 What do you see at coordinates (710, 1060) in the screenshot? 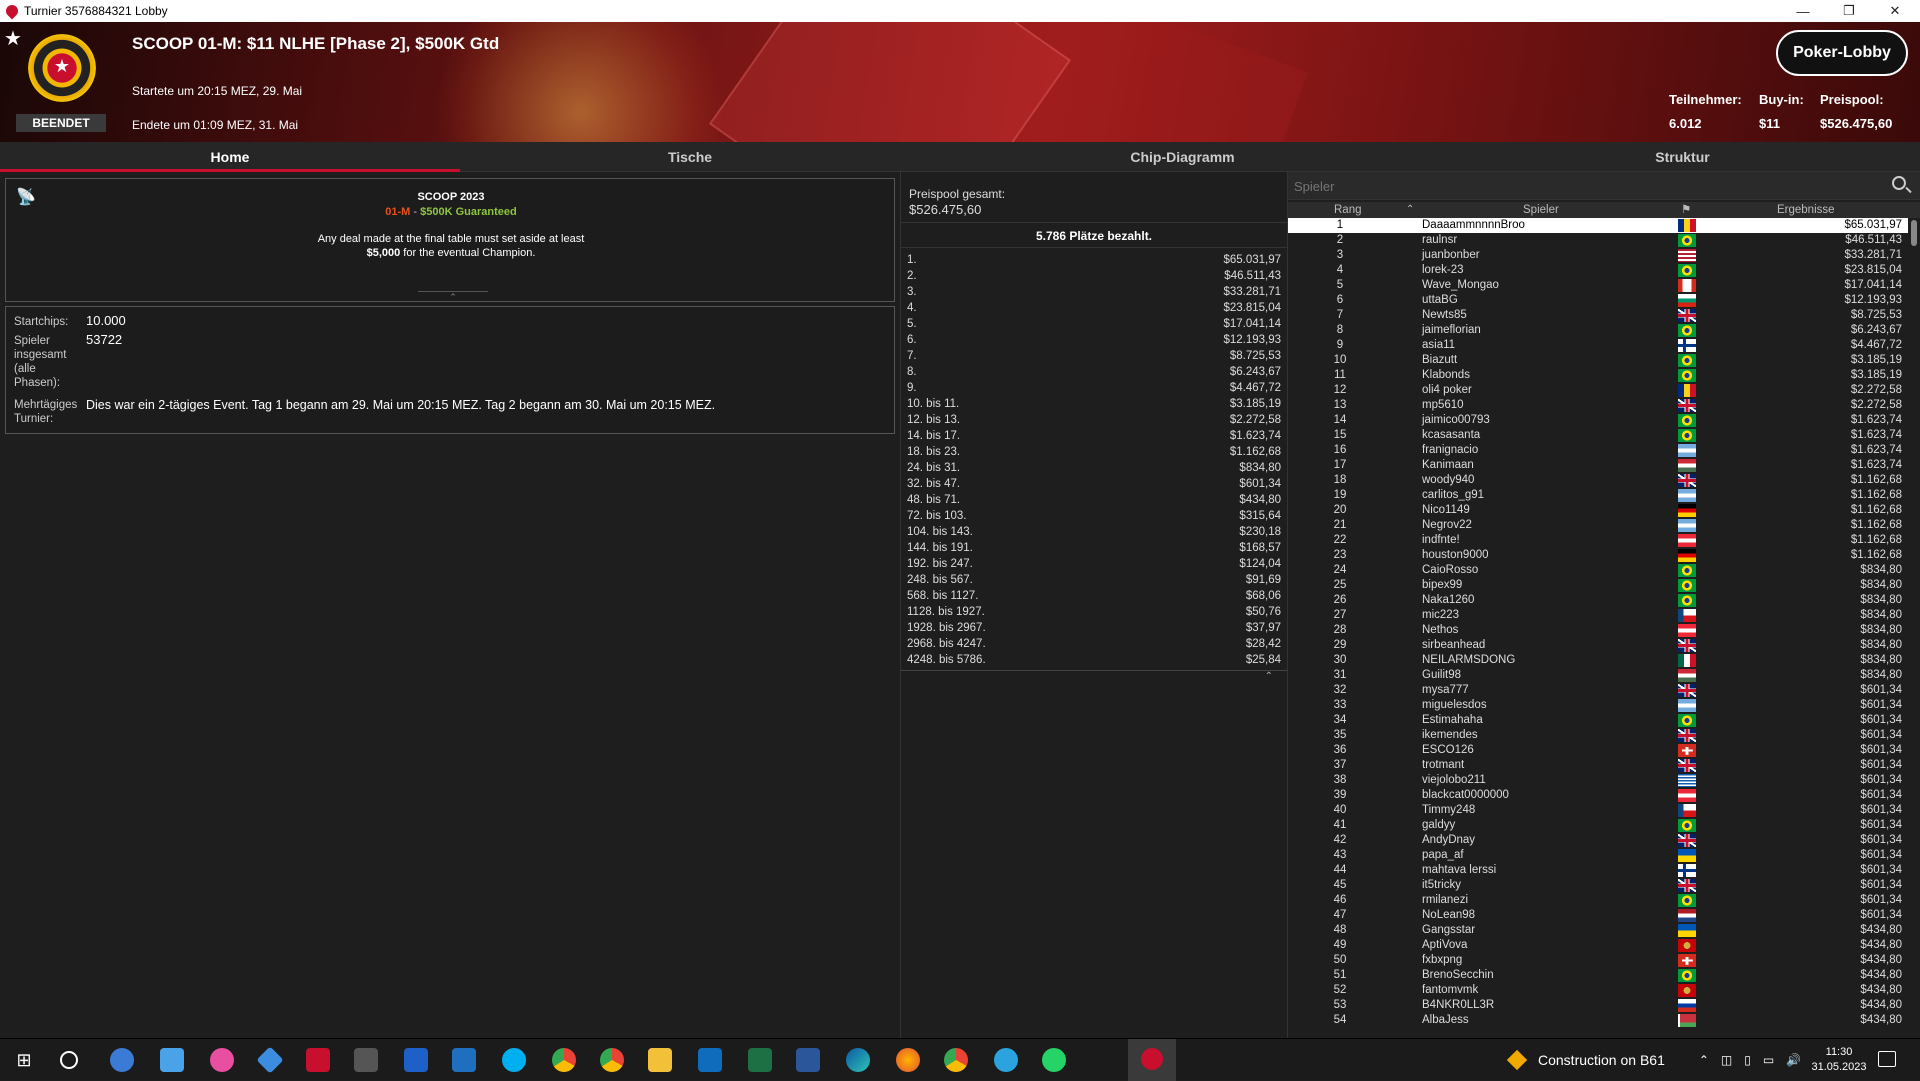
I see `outlook-icon` at bounding box center [710, 1060].